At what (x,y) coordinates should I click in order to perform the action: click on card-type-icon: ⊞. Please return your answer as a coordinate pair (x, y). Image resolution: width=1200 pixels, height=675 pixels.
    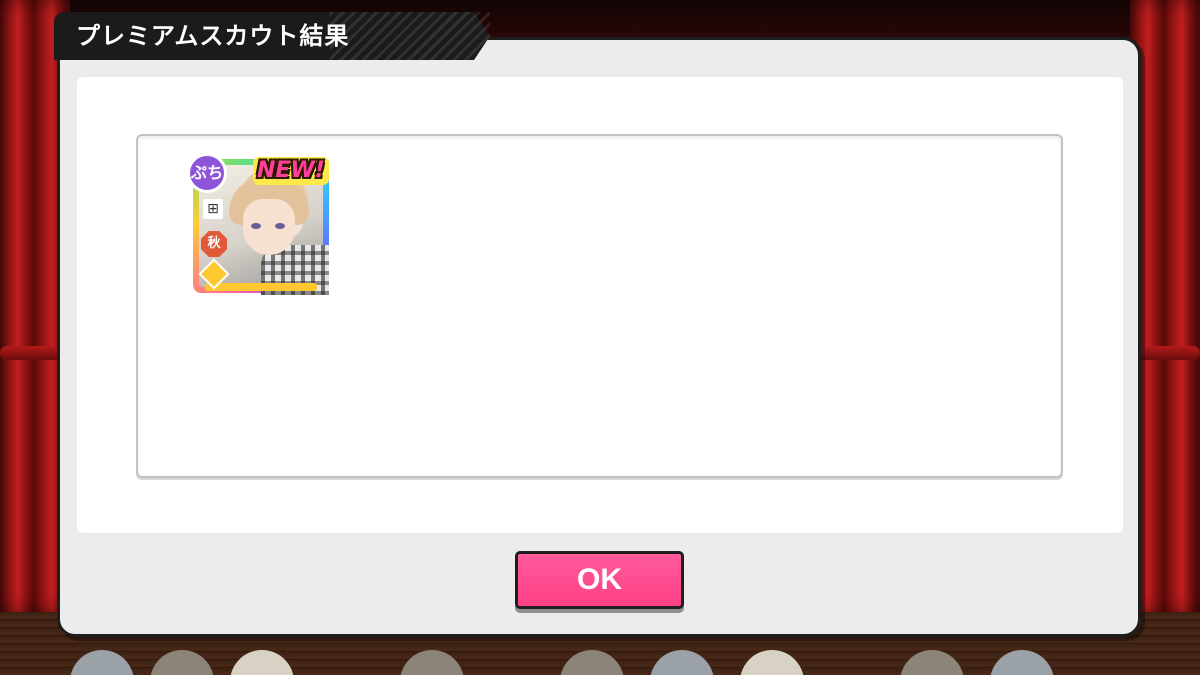
    Looking at the image, I should click on (213, 209).